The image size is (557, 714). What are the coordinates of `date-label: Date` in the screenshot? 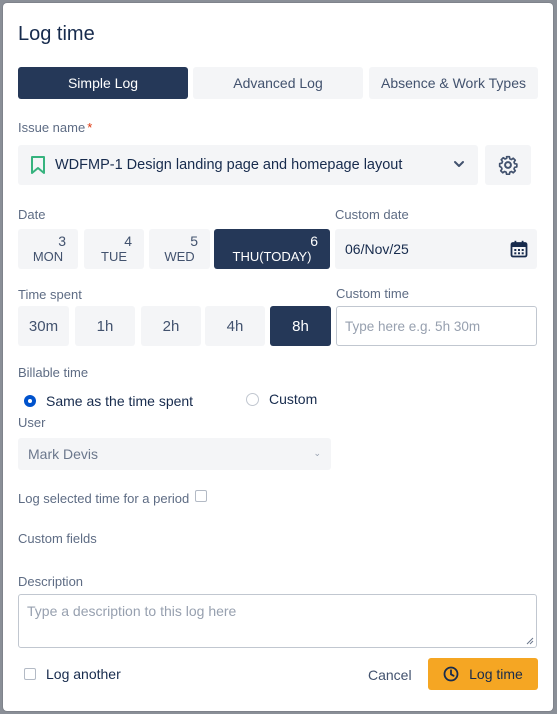 It's located at (32, 214).